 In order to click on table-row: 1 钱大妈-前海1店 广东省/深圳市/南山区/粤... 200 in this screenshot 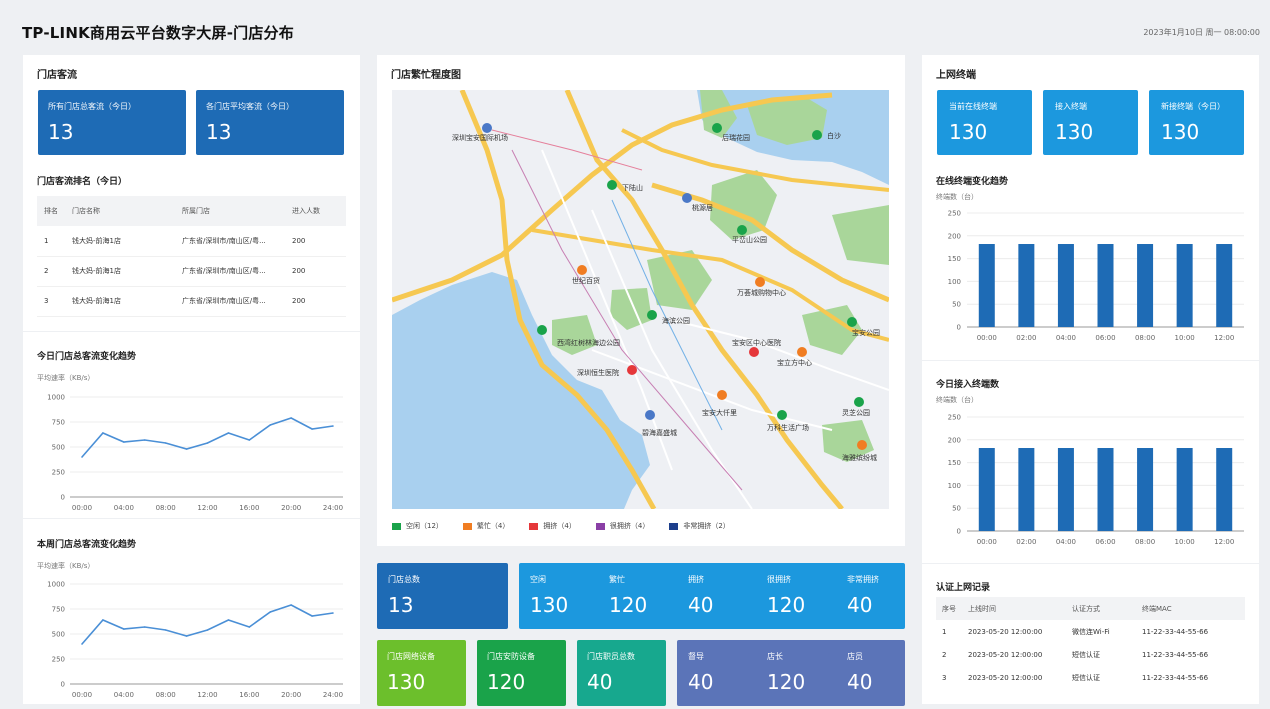, I will do `click(191, 241)`.